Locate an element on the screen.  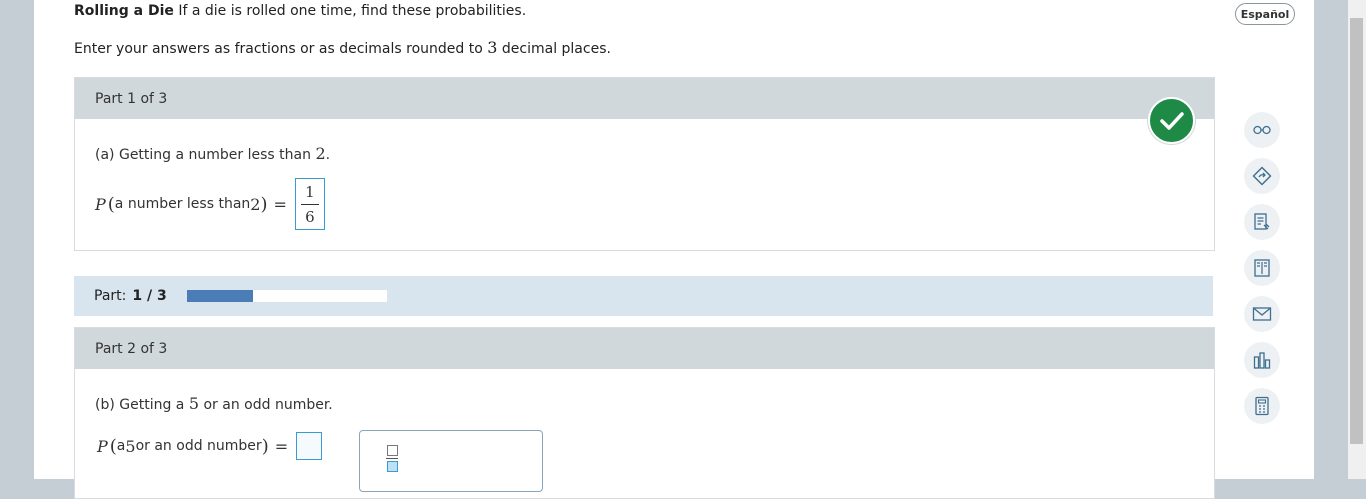
equation-text-a: a is located at coordinates (121, 446).